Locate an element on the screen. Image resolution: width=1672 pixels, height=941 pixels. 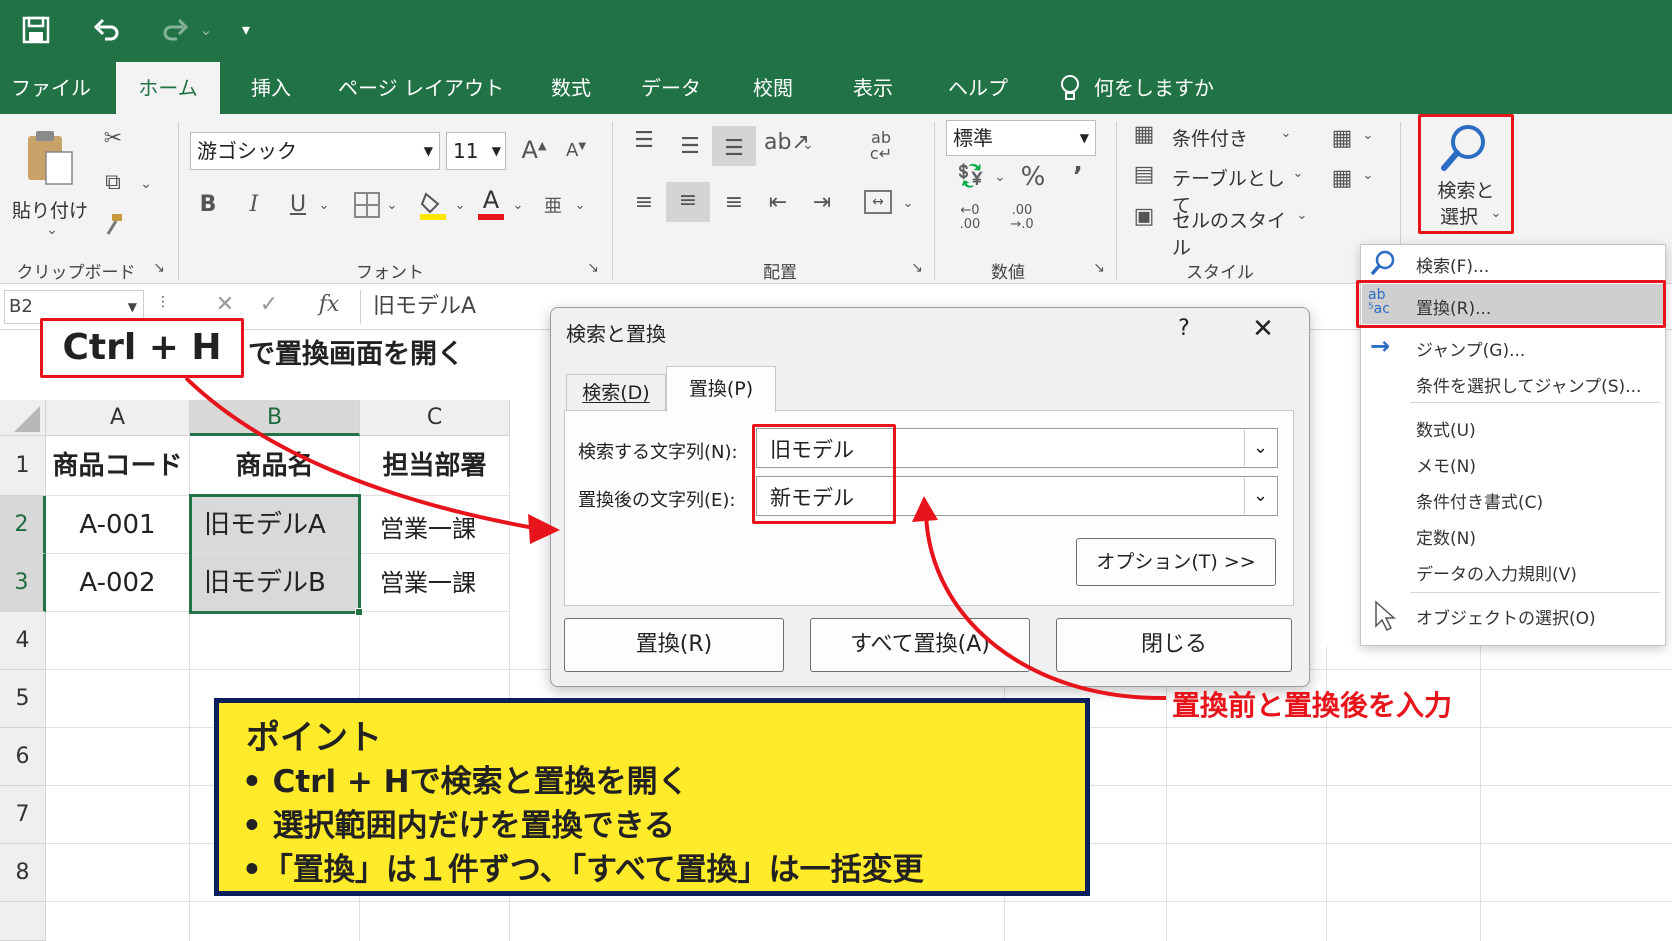
input-arrowhead is located at coordinates (925, 509).